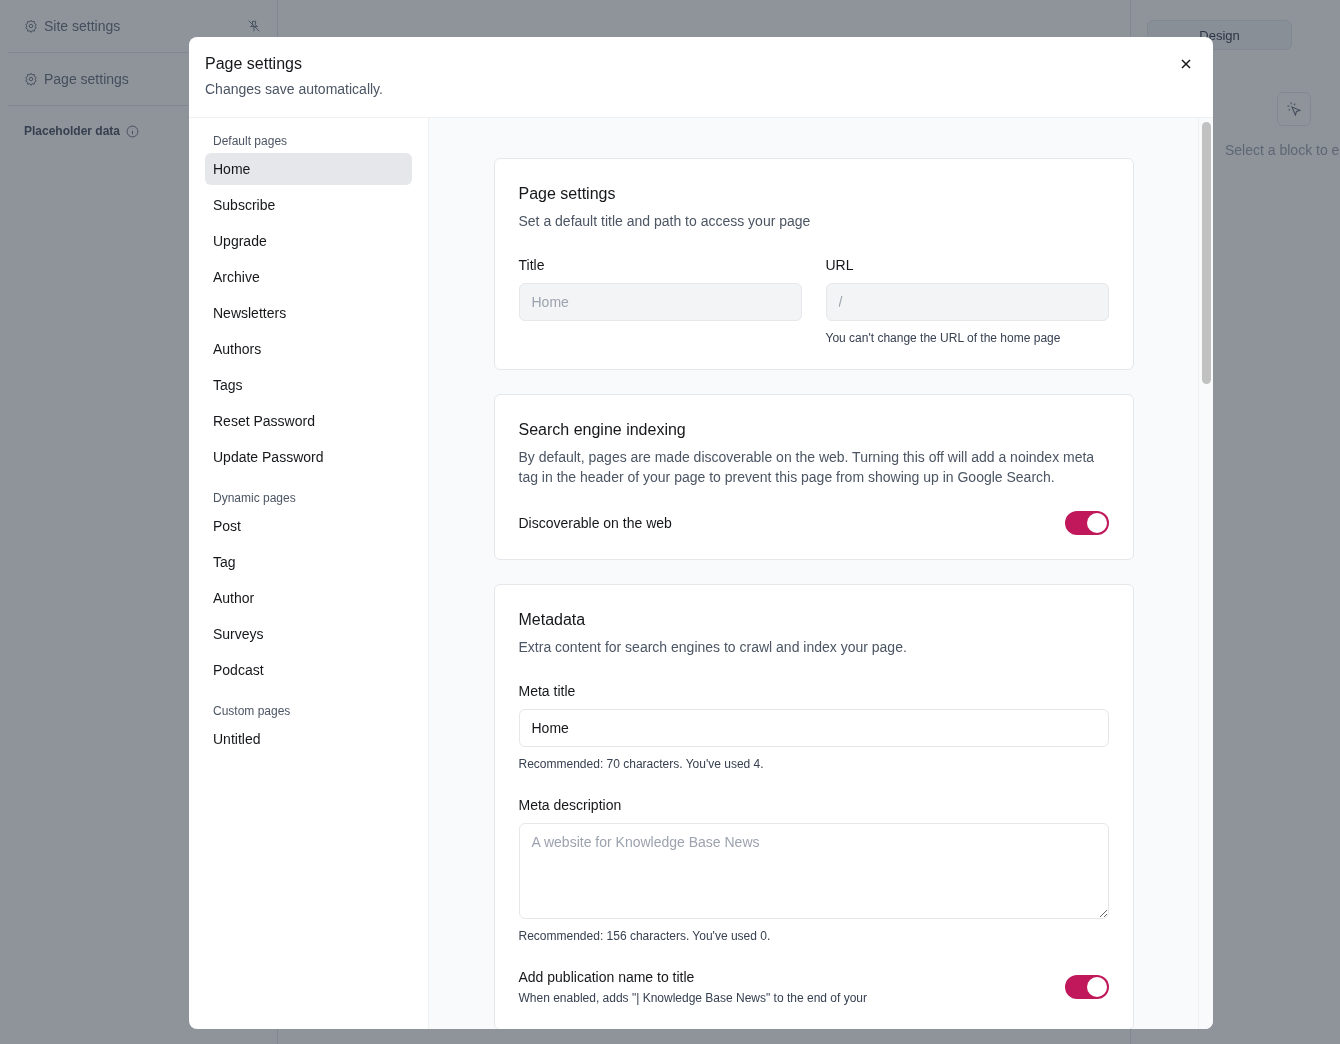 The image size is (1340, 1044). What do you see at coordinates (665, 221) in the screenshot?
I see `card-description: Set a default title and path to access your page` at bounding box center [665, 221].